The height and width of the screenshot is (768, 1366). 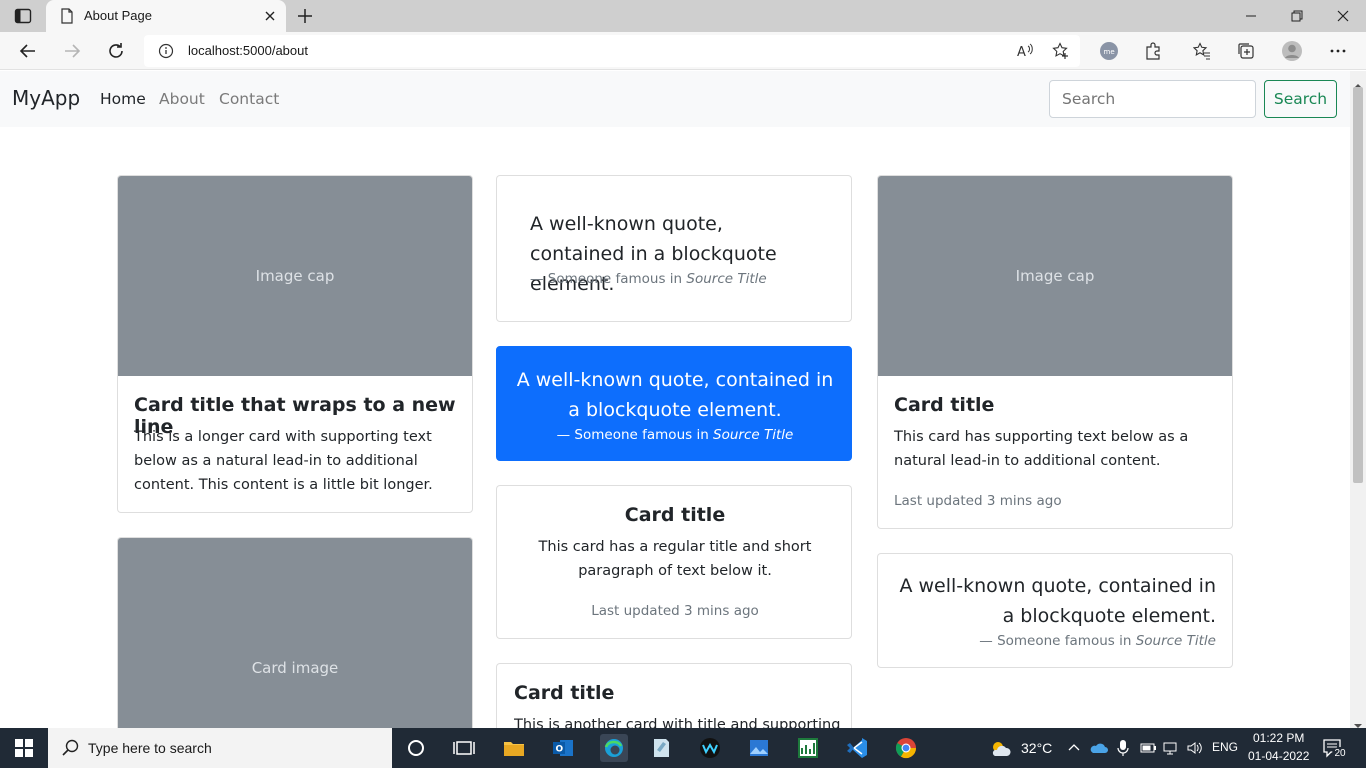 I want to click on language-indicator: ENG, so click(x=1225, y=747).